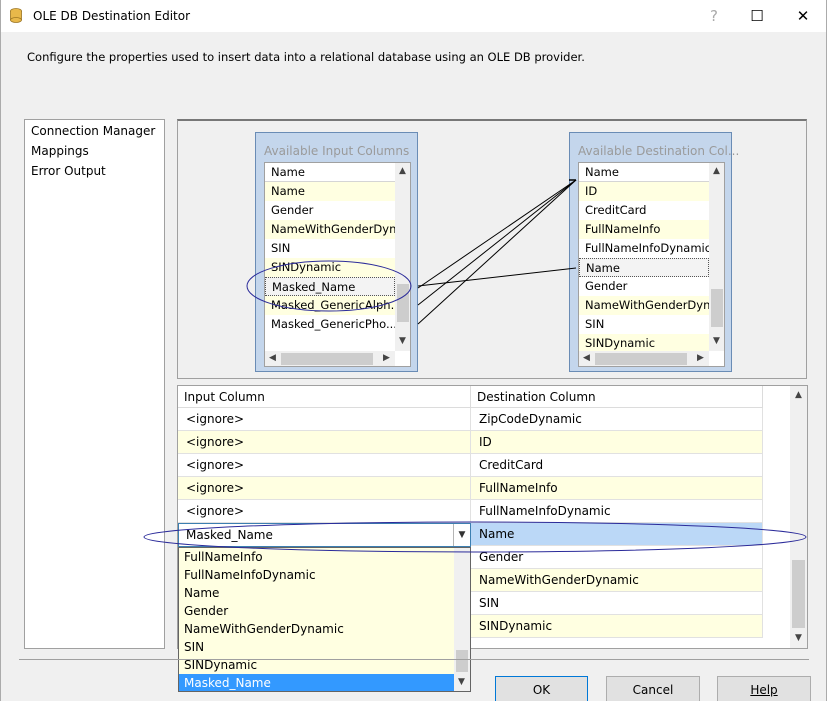  Describe the element at coordinates (617, 580) in the screenshot. I see `grid-cell-destination: NameWithGenderDynamic` at that location.